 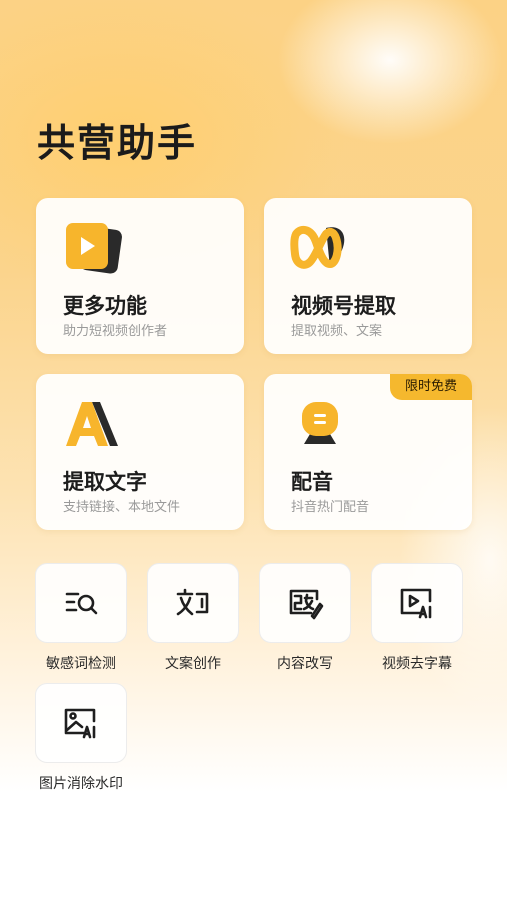 What do you see at coordinates (330, 507) in the screenshot?
I see `card-subtitle: 抖音热门配音` at bounding box center [330, 507].